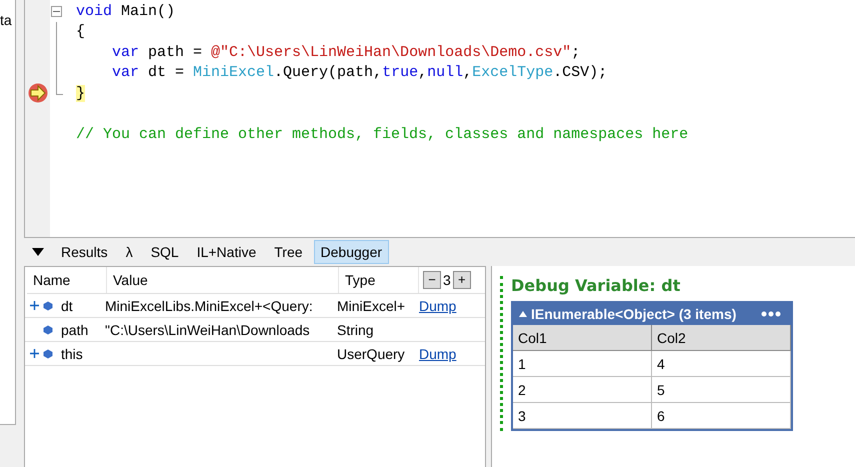 The image size is (855, 467). I want to click on code-line: // You can define other methods, fields, classes and namespaces here, so click(382, 134).